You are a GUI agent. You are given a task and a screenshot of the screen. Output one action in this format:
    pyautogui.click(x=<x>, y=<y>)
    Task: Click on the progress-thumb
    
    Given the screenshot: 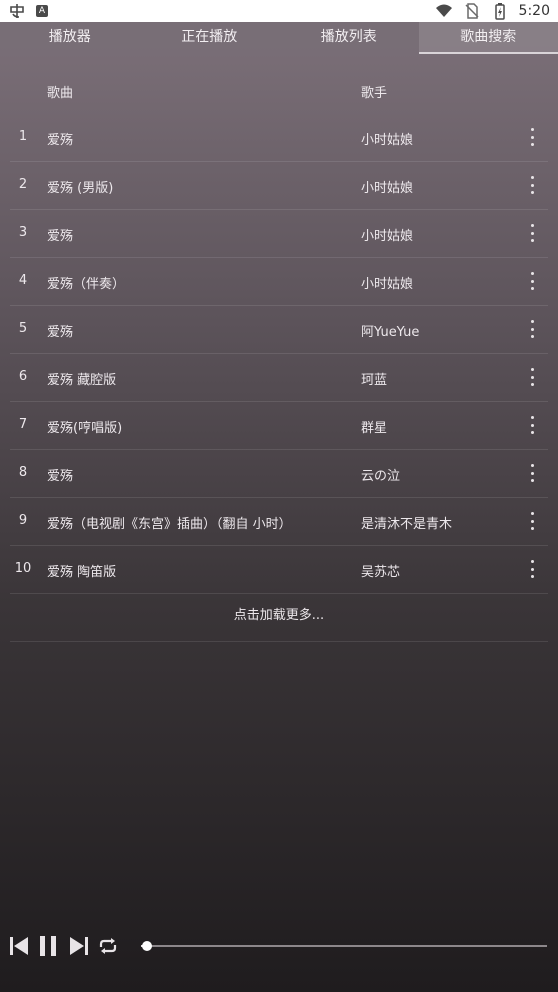 What is the action you would take?
    pyautogui.click(x=147, y=946)
    